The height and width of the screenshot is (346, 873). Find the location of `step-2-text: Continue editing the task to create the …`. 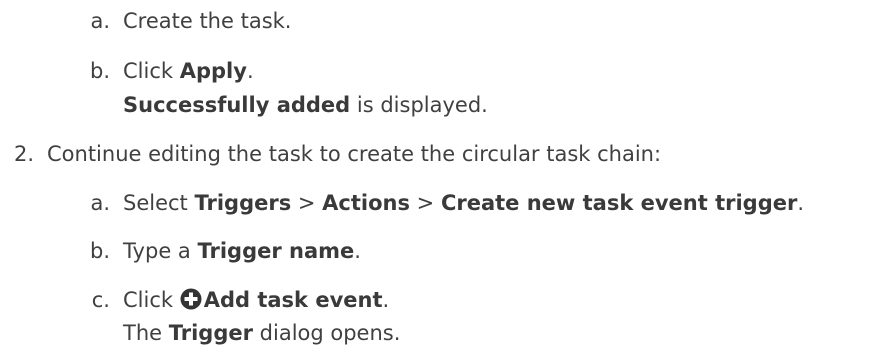

step-2-text: Continue editing the task to create the … is located at coordinates (354, 154).